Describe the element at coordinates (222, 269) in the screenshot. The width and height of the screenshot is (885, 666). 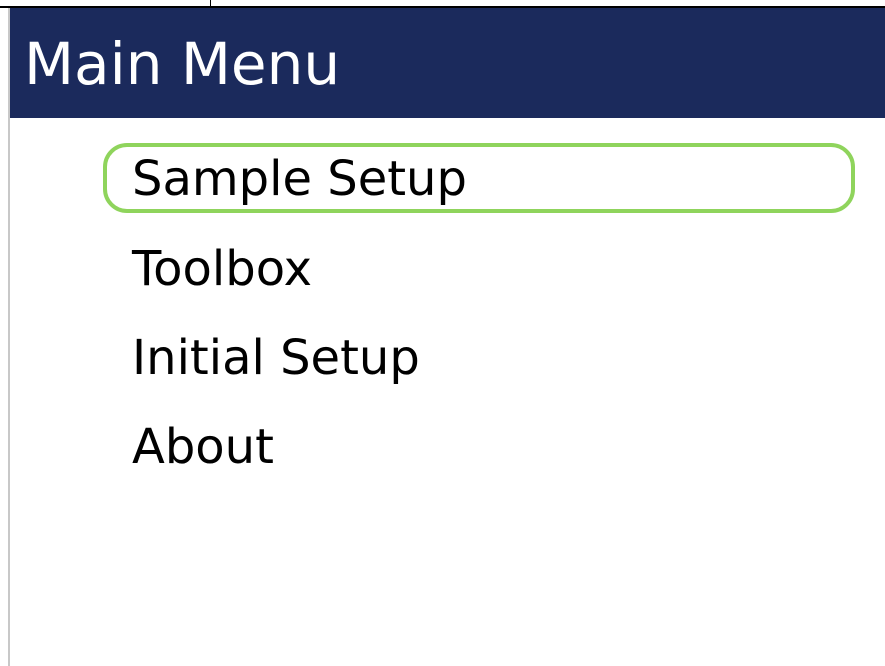
I see `menu-item-toolbox: Toolbox` at that location.